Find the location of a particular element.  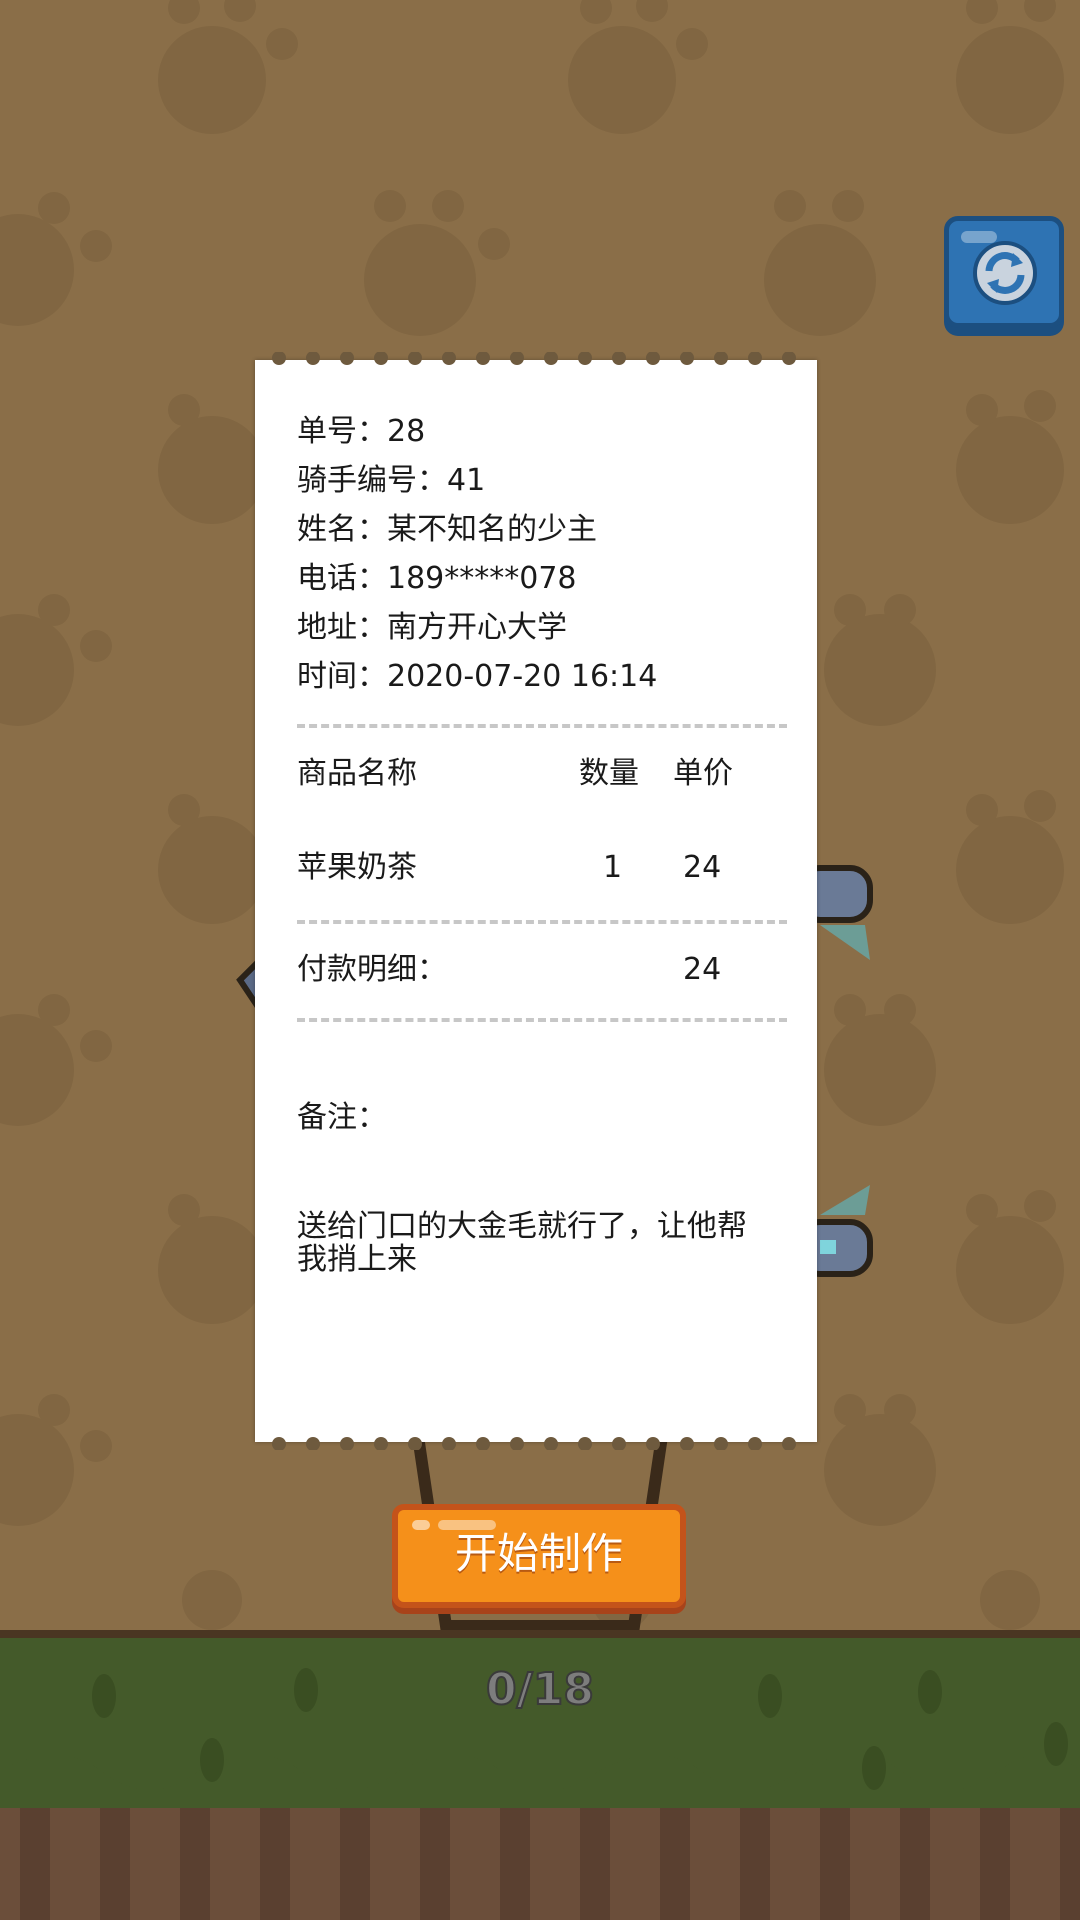

header-quantity: 数量 is located at coordinates (609, 773).